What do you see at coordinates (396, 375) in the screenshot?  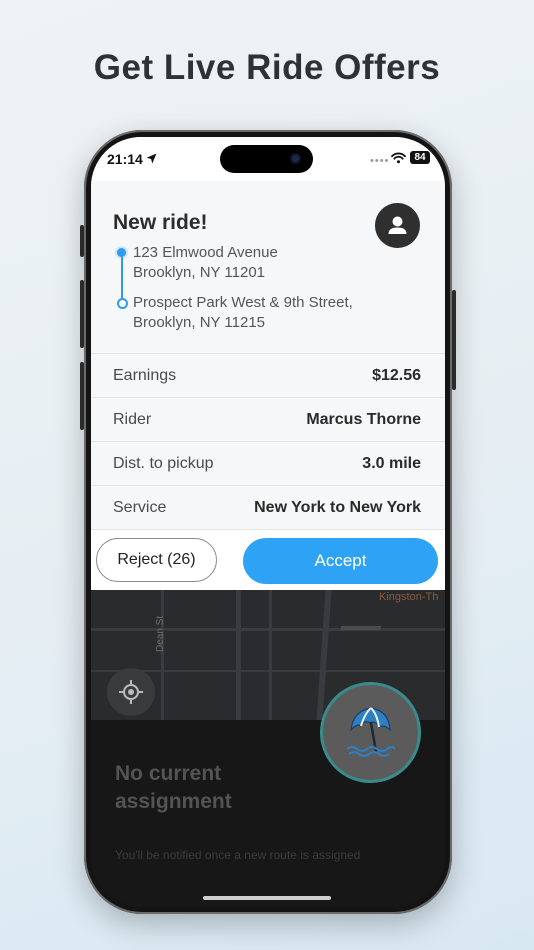 I see `detail-value: $12.56` at bounding box center [396, 375].